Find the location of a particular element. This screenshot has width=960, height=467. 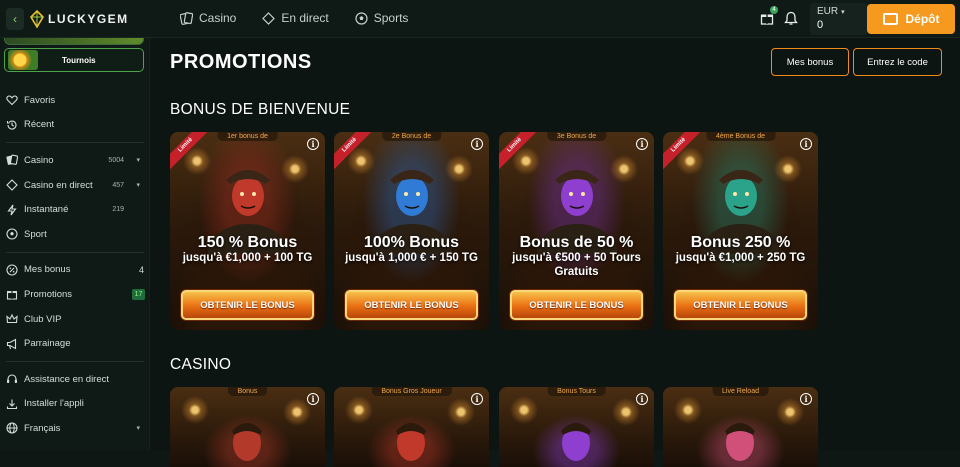

sidebar-item-favoris: Favoris is located at coordinates (75, 100).